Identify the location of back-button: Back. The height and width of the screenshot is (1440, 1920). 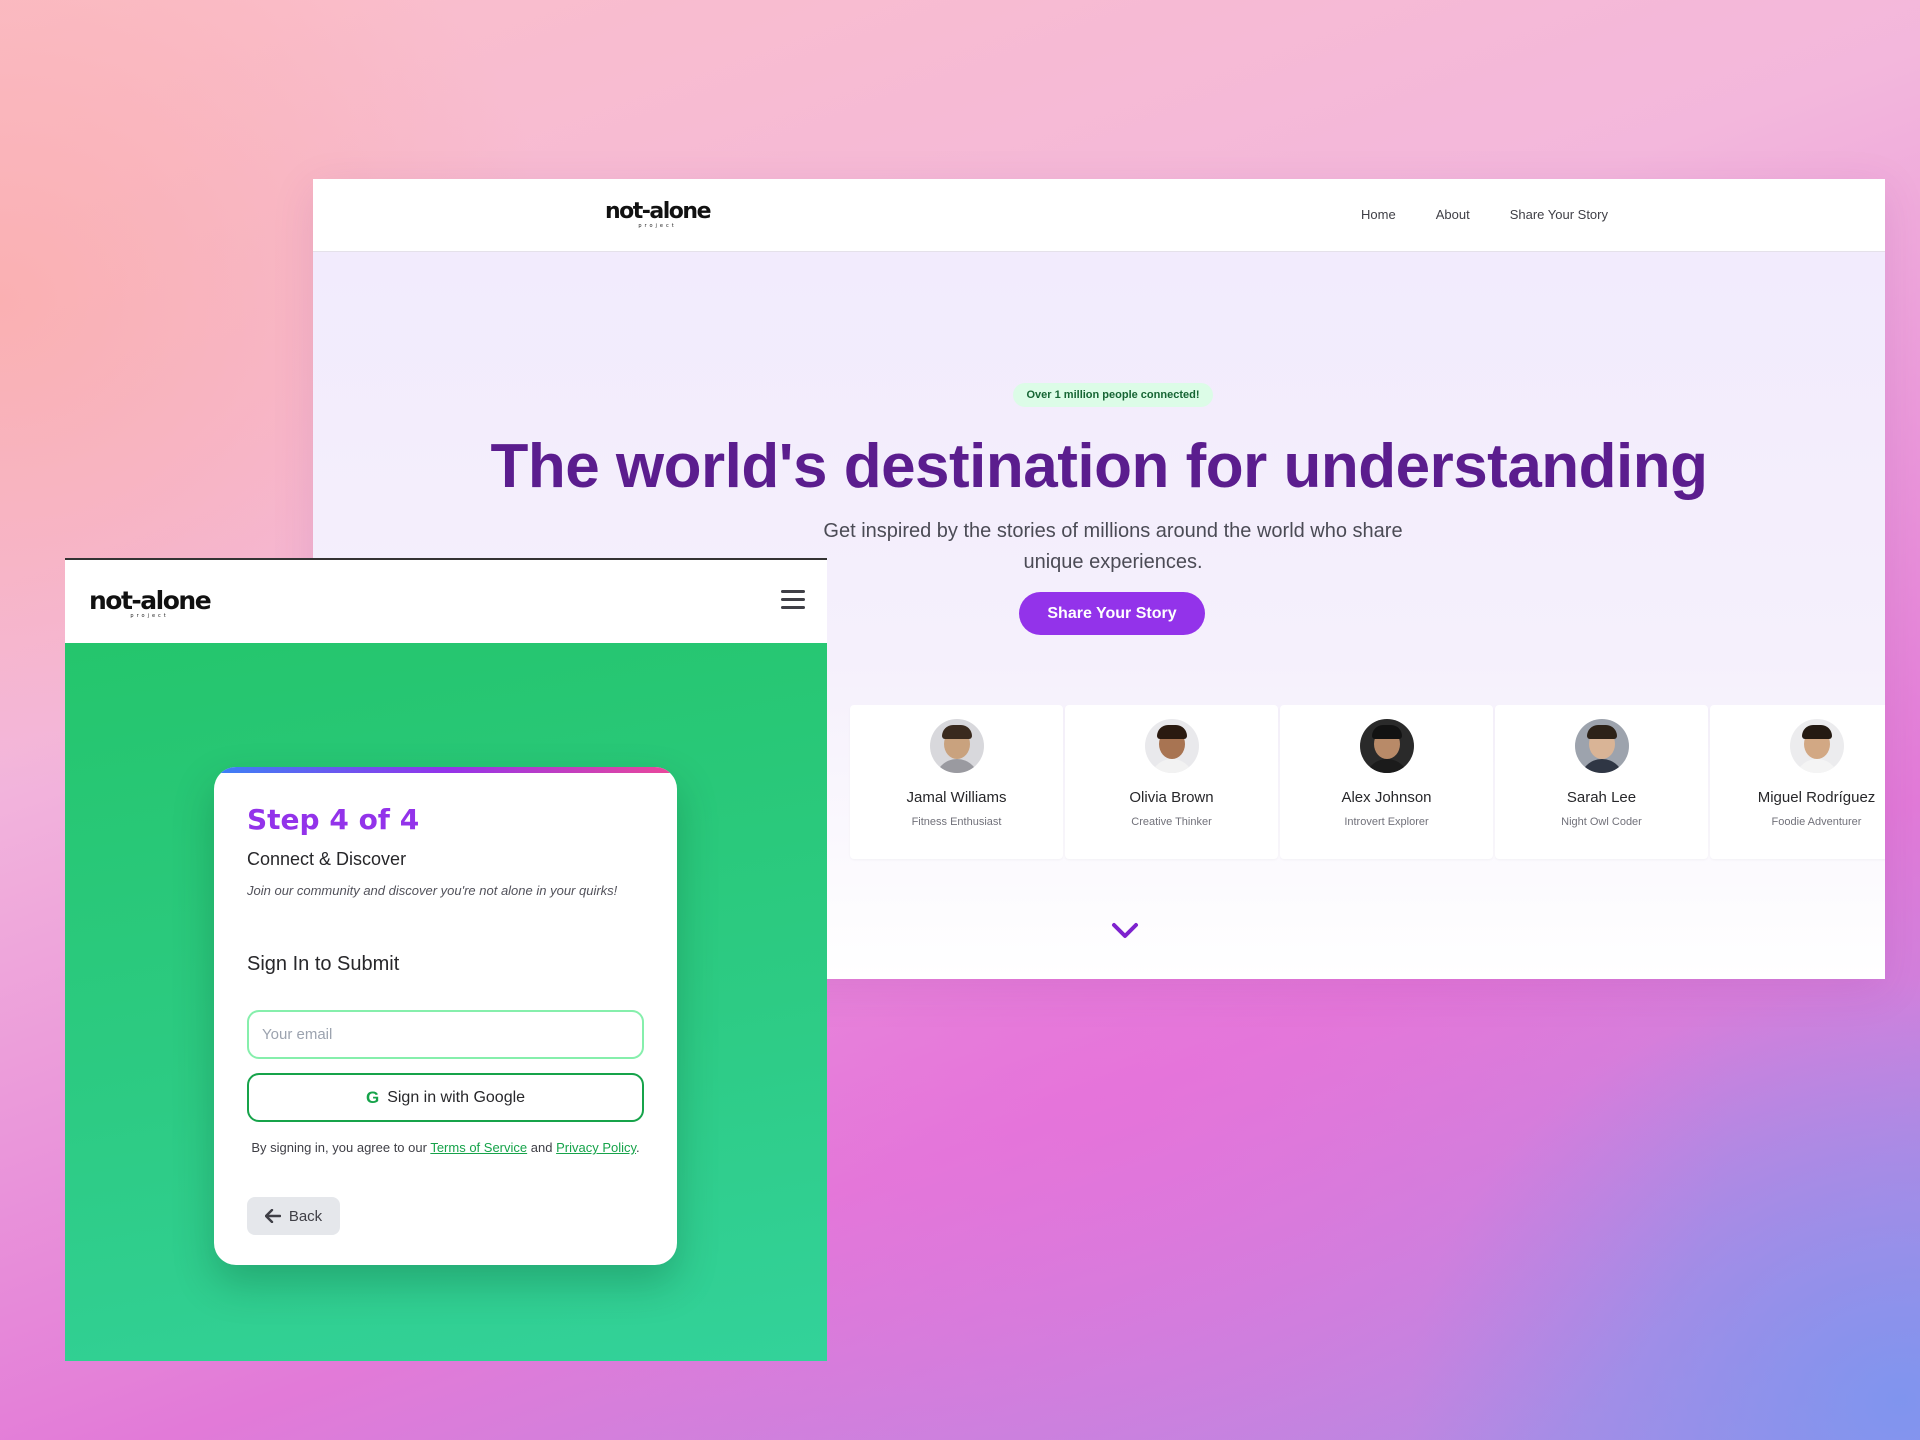
(293, 1216).